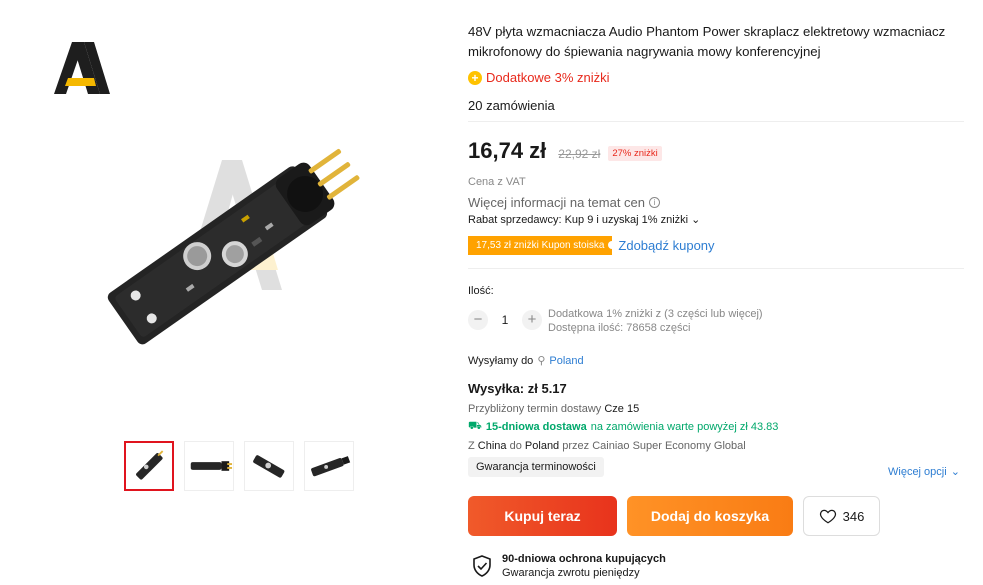 The width and height of the screenshot is (983, 585). I want to click on ship-to-label: Wysyłamy do, so click(501, 360).